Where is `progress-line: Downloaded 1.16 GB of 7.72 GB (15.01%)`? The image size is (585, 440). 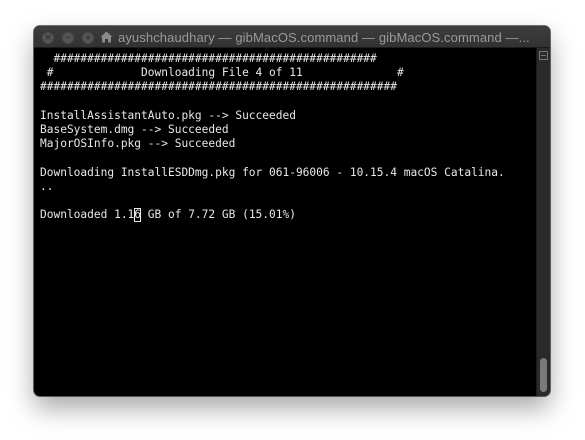
progress-line: Downloaded 1.16 GB of 7.72 GB (15.01%) is located at coordinates (288, 215).